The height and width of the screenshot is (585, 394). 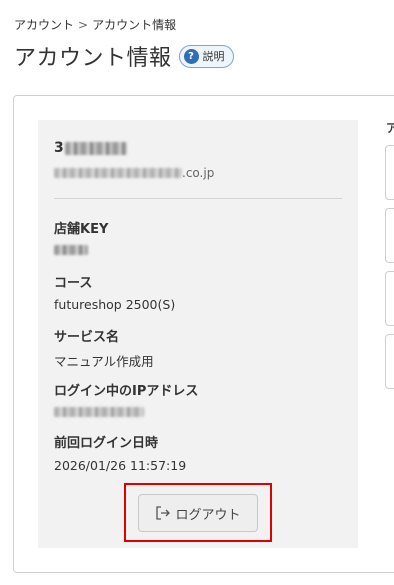 I want to click on account-email: .co.jp, so click(x=134, y=173).